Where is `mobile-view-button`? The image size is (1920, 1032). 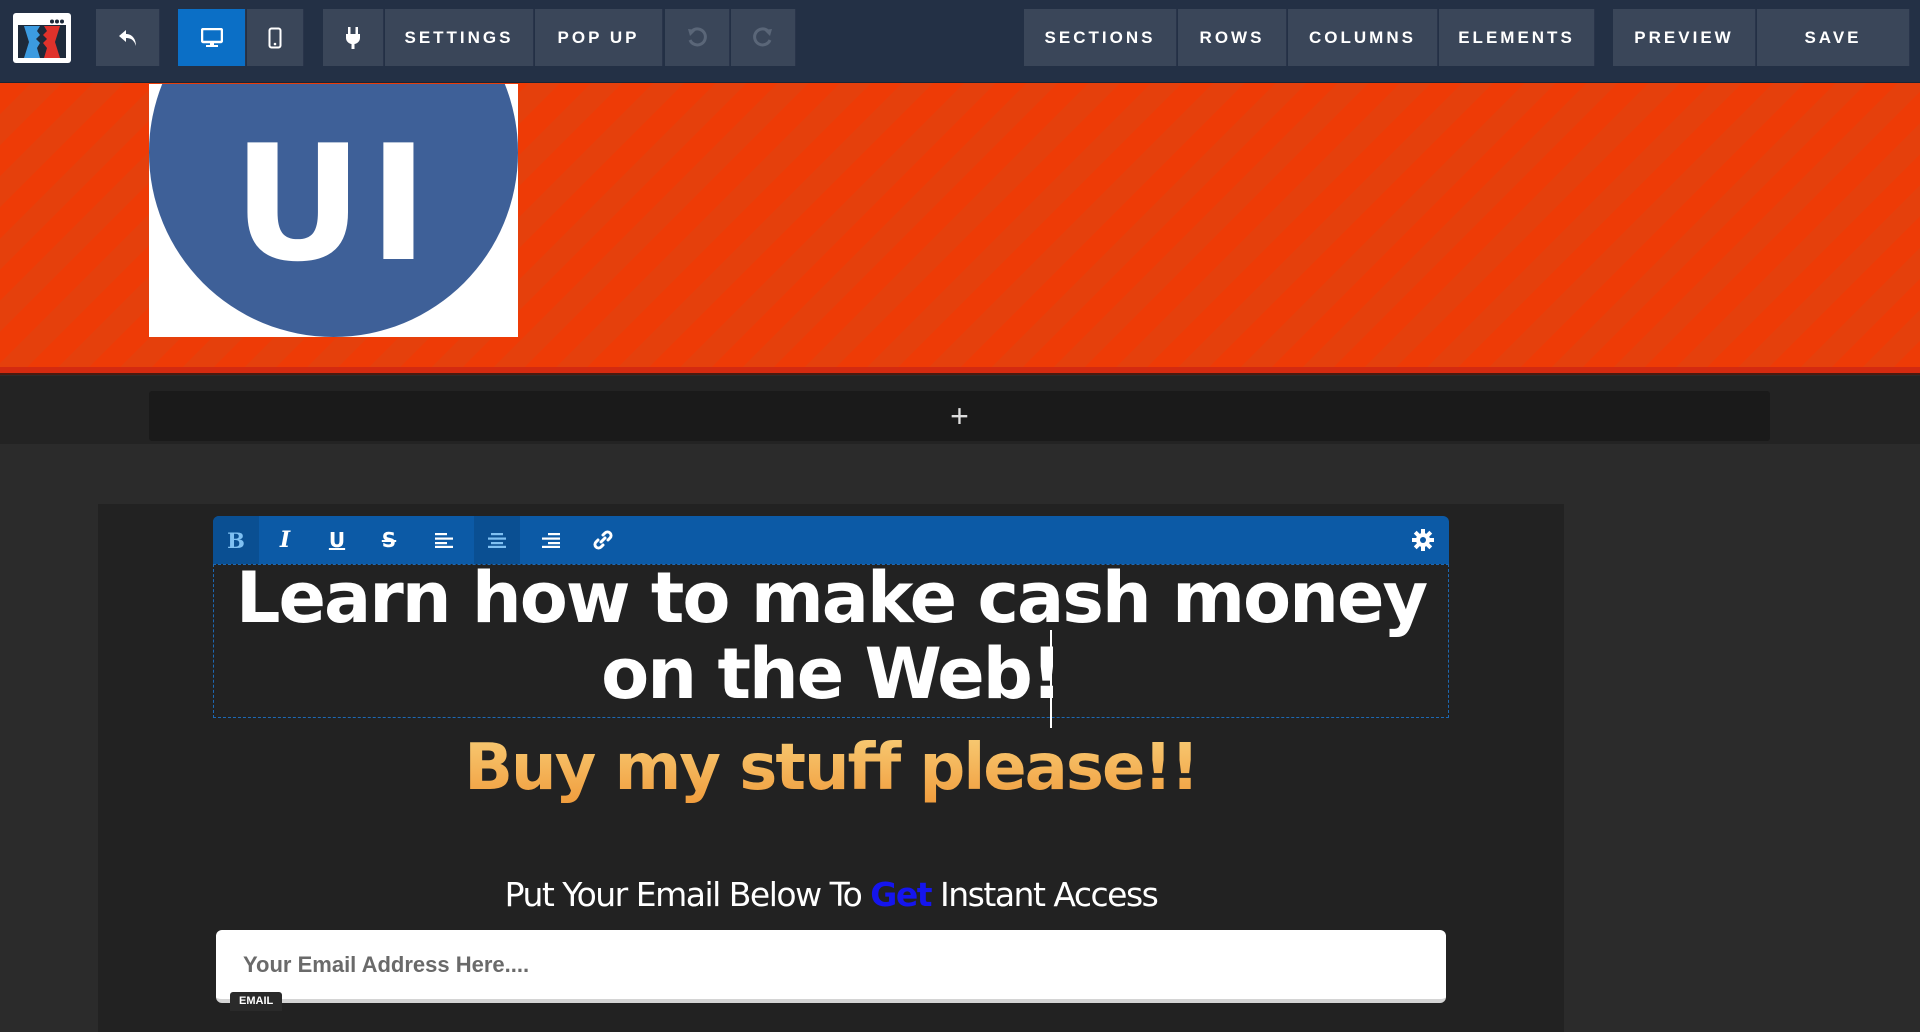 mobile-view-button is located at coordinates (275, 37).